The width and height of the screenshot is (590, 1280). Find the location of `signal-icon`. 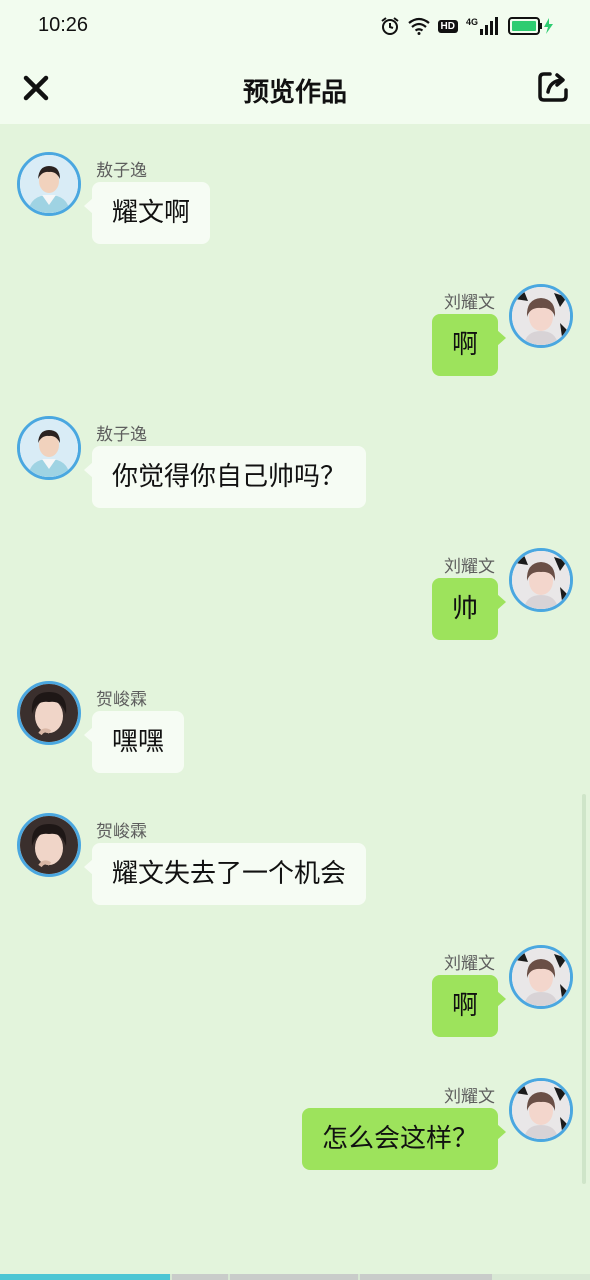

signal-icon is located at coordinates (489, 26).